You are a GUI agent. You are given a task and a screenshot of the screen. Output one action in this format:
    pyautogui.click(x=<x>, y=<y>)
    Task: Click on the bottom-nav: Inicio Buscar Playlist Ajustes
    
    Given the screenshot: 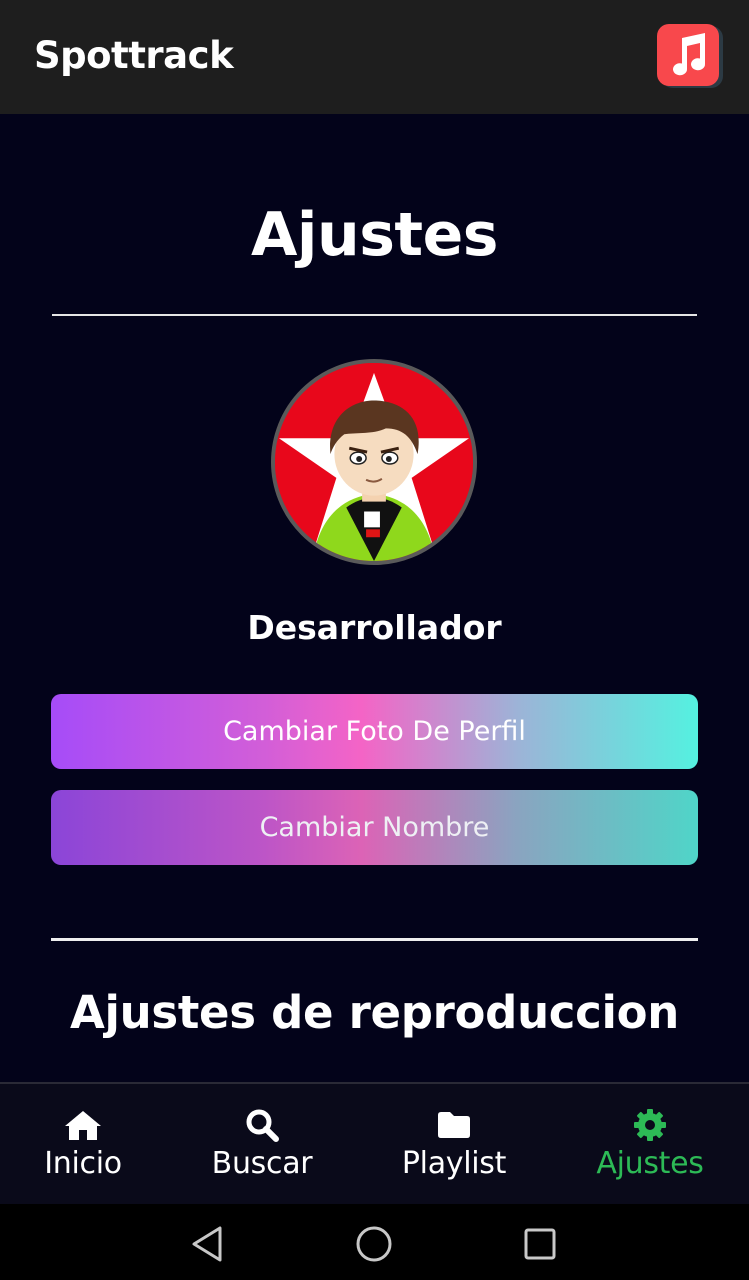 What is the action you would take?
    pyautogui.click(x=374, y=1143)
    